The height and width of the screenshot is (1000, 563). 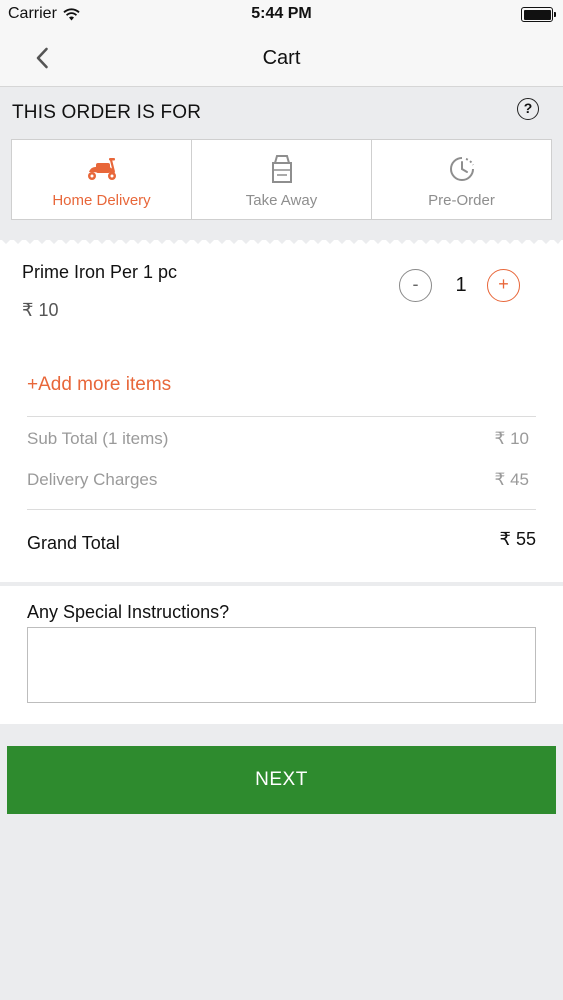 I want to click on option-label: Take Away, so click(x=281, y=200).